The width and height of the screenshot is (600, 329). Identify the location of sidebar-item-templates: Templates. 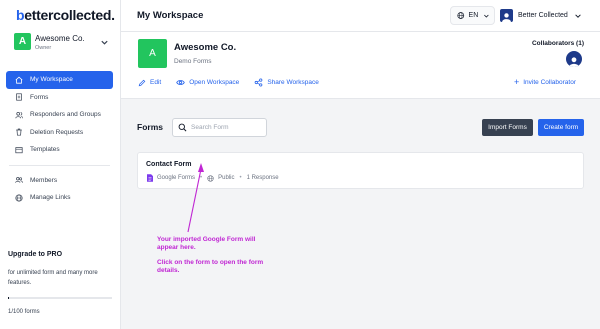
(59, 150).